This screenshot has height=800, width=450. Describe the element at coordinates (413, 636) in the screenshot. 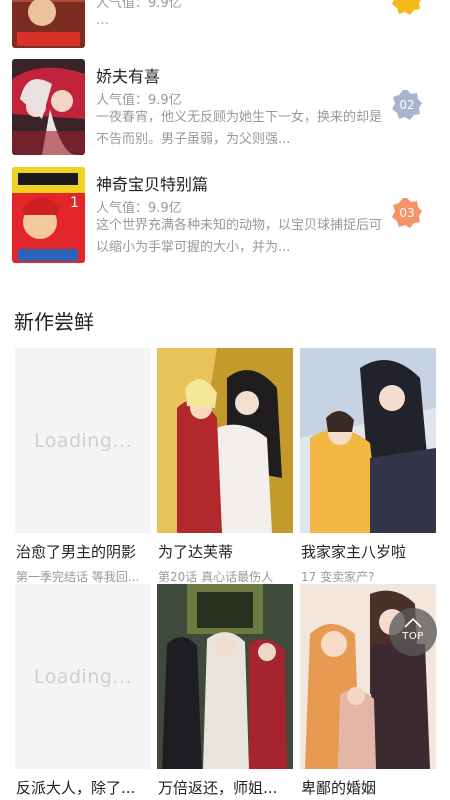

I see `back-to-top-label: TOP` at that location.